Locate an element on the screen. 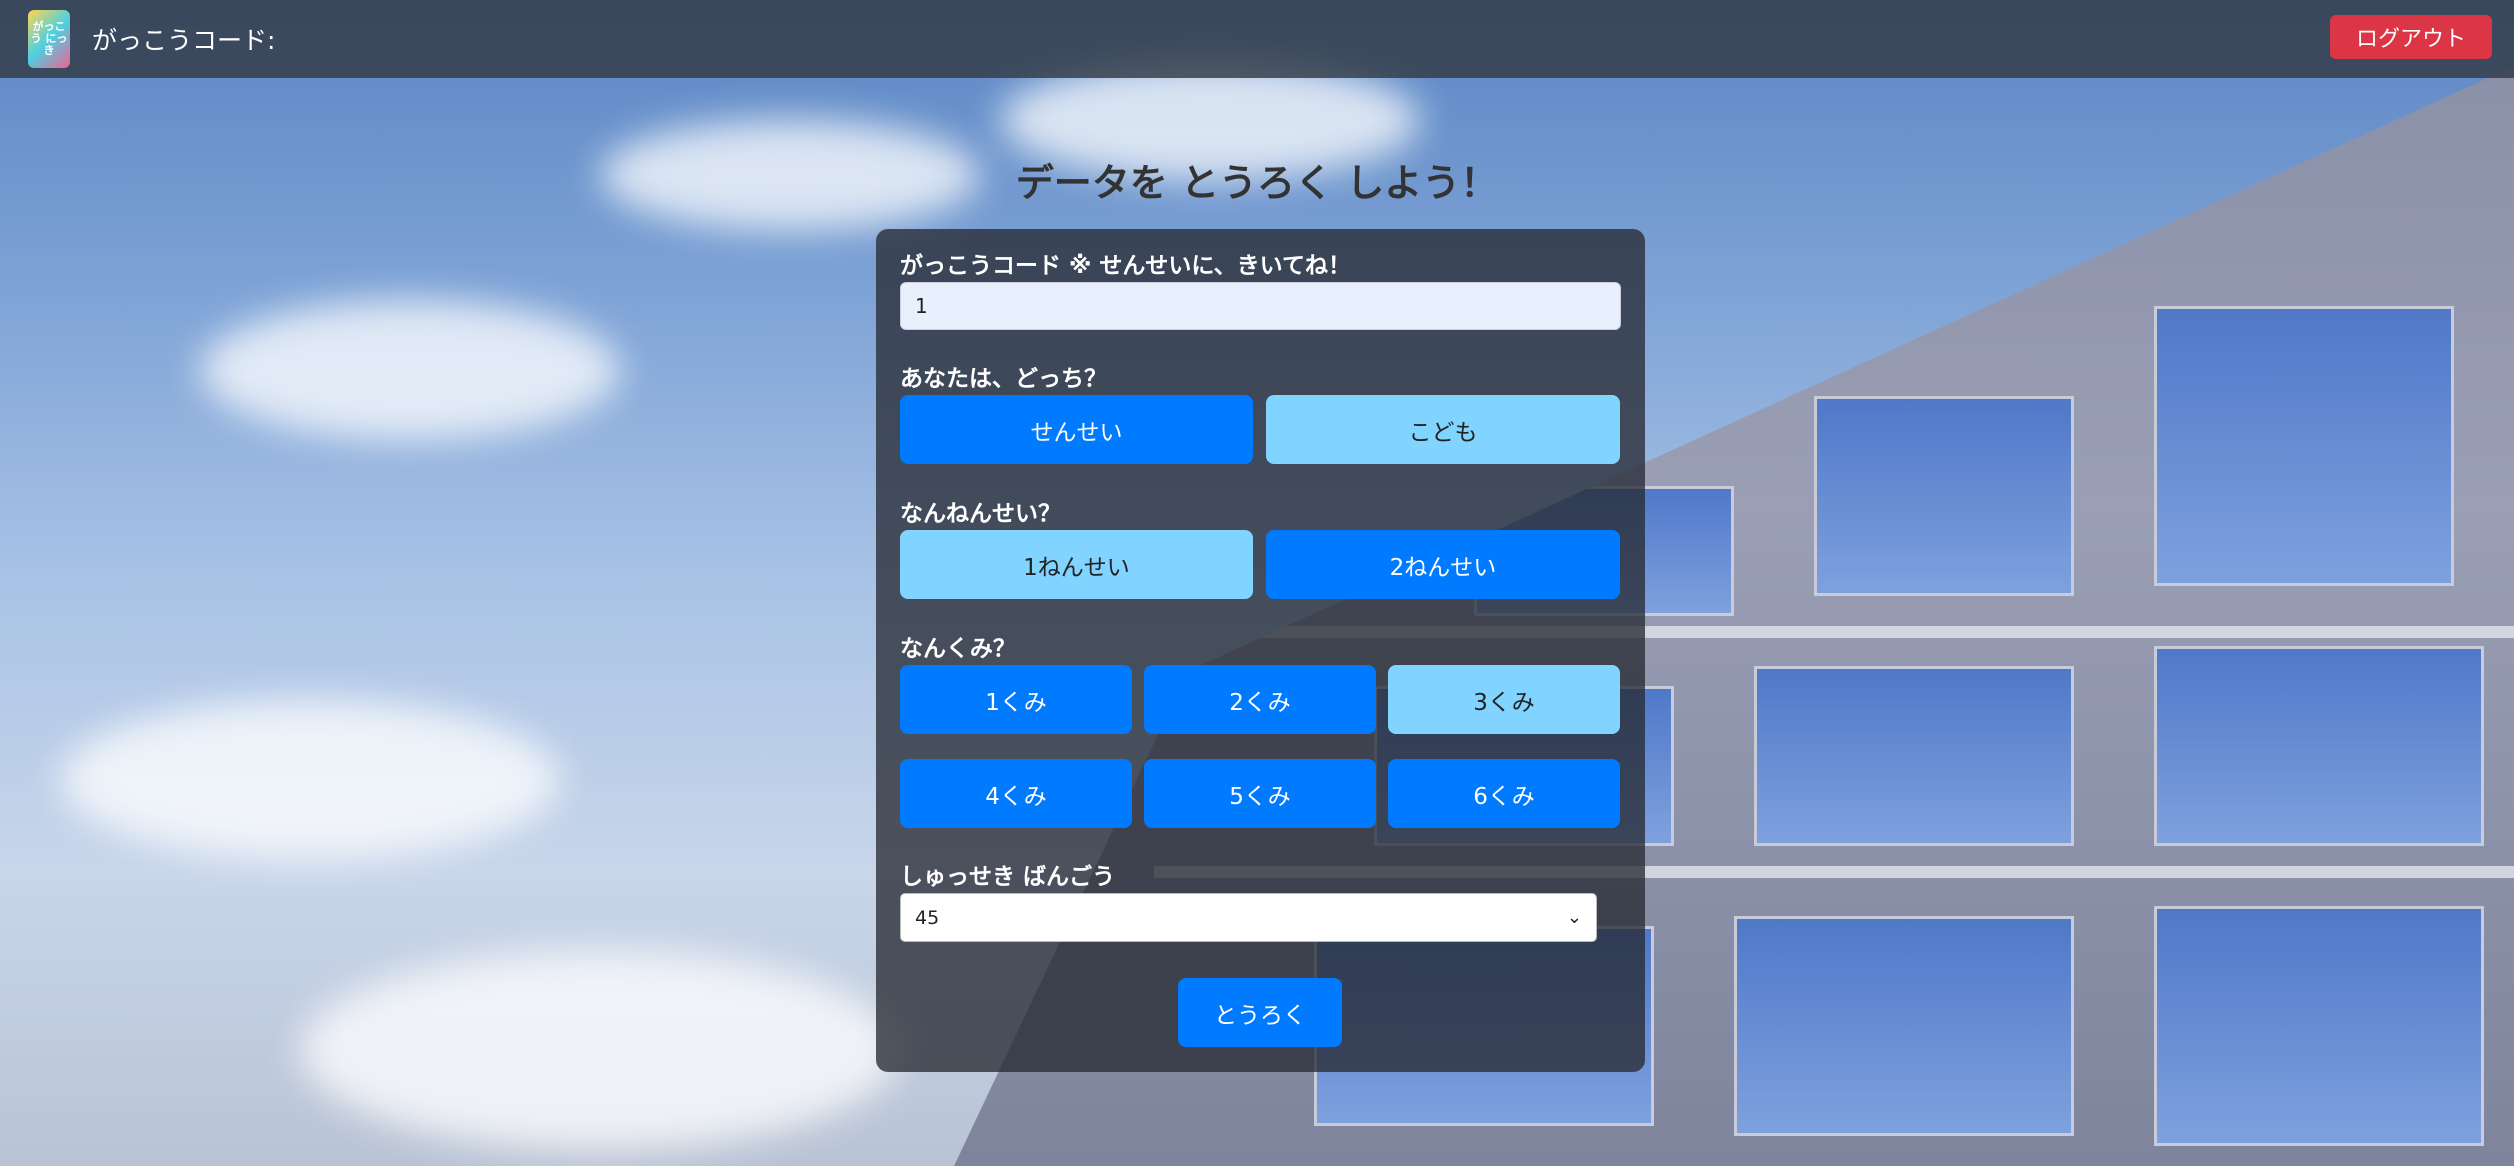 Image resolution: width=2514 pixels, height=1166 pixels. school-code-title: がっこうコード: is located at coordinates (184, 40).